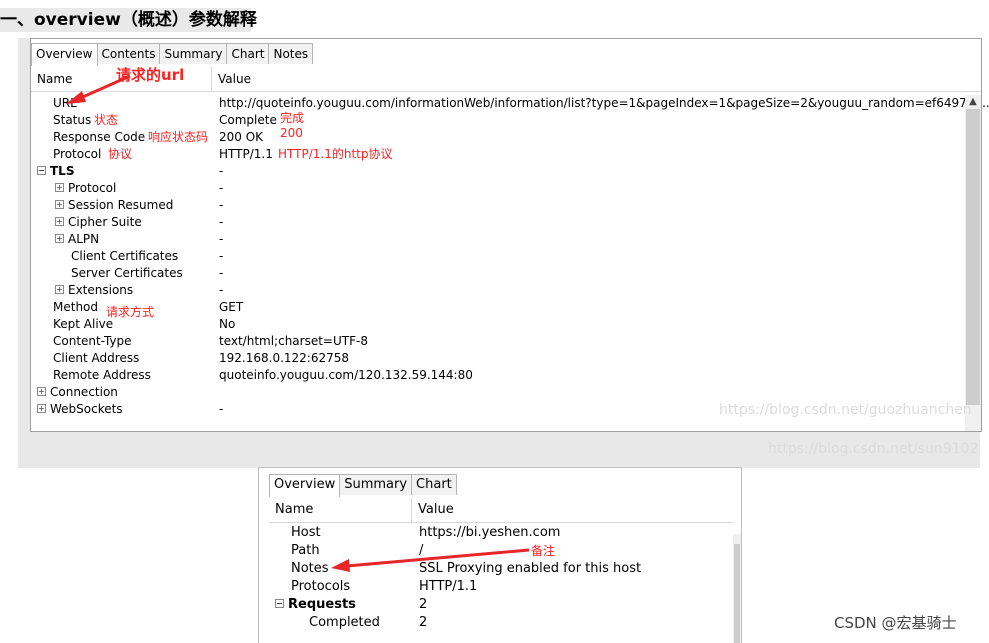 The width and height of the screenshot is (989, 643). Describe the element at coordinates (221, 409) in the screenshot. I see `row-websockets-value: -` at that location.